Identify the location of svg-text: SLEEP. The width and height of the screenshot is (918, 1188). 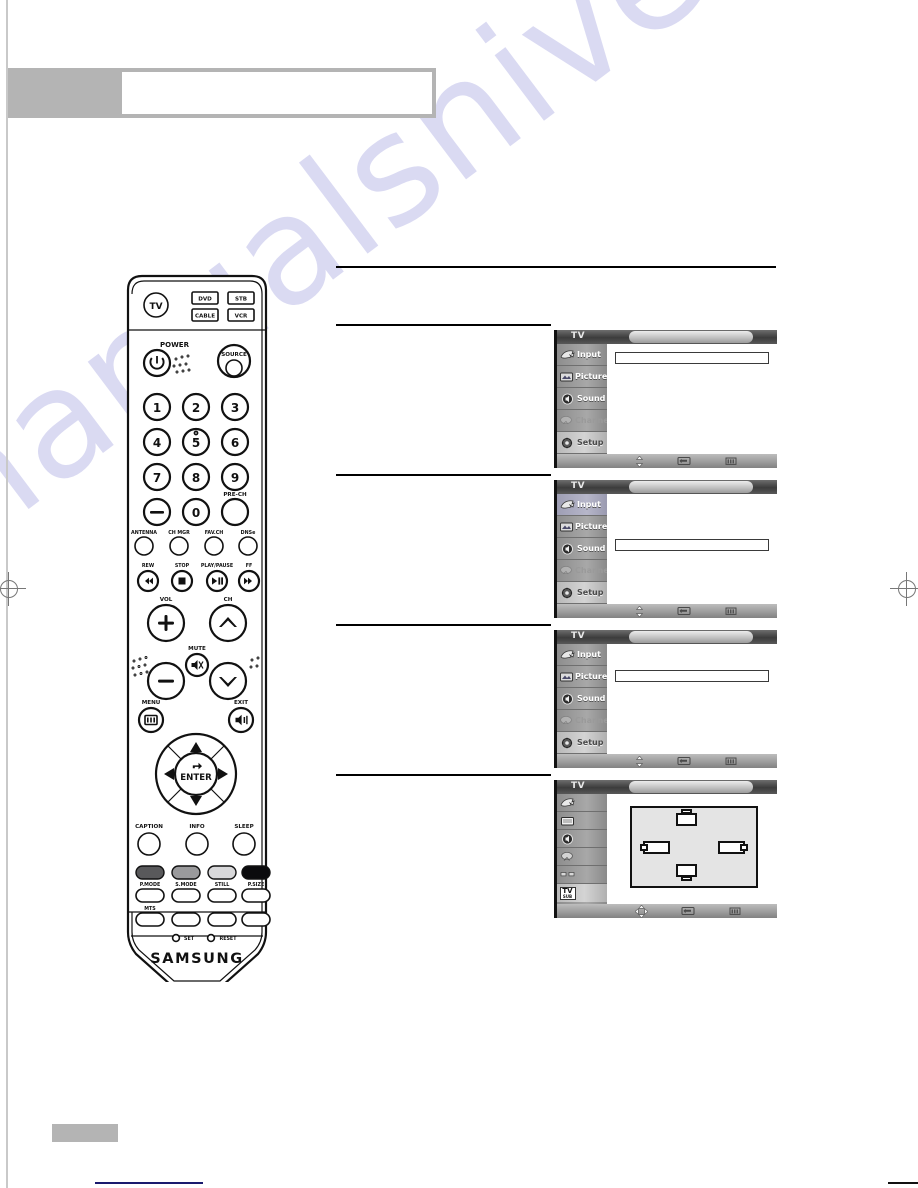
(243, 827).